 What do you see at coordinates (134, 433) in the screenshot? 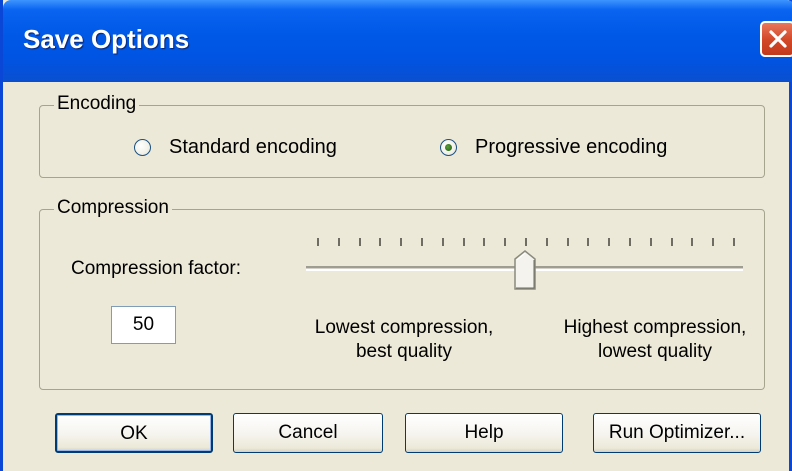
I see `ok-button: OK` at bounding box center [134, 433].